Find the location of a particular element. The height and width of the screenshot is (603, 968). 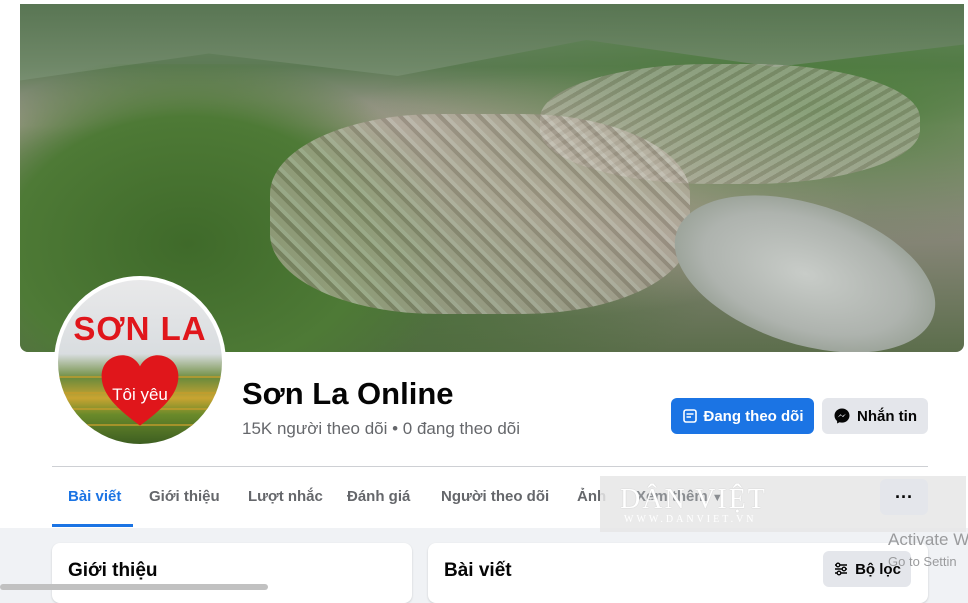

avatar: SƠN LA Tôi yêu is located at coordinates (140, 362).